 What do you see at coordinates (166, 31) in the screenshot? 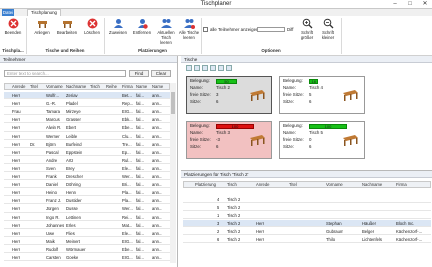
I see `aktuellen-tisch-leeren-button: Aktuellen Tisch leeren` at bounding box center [166, 31].